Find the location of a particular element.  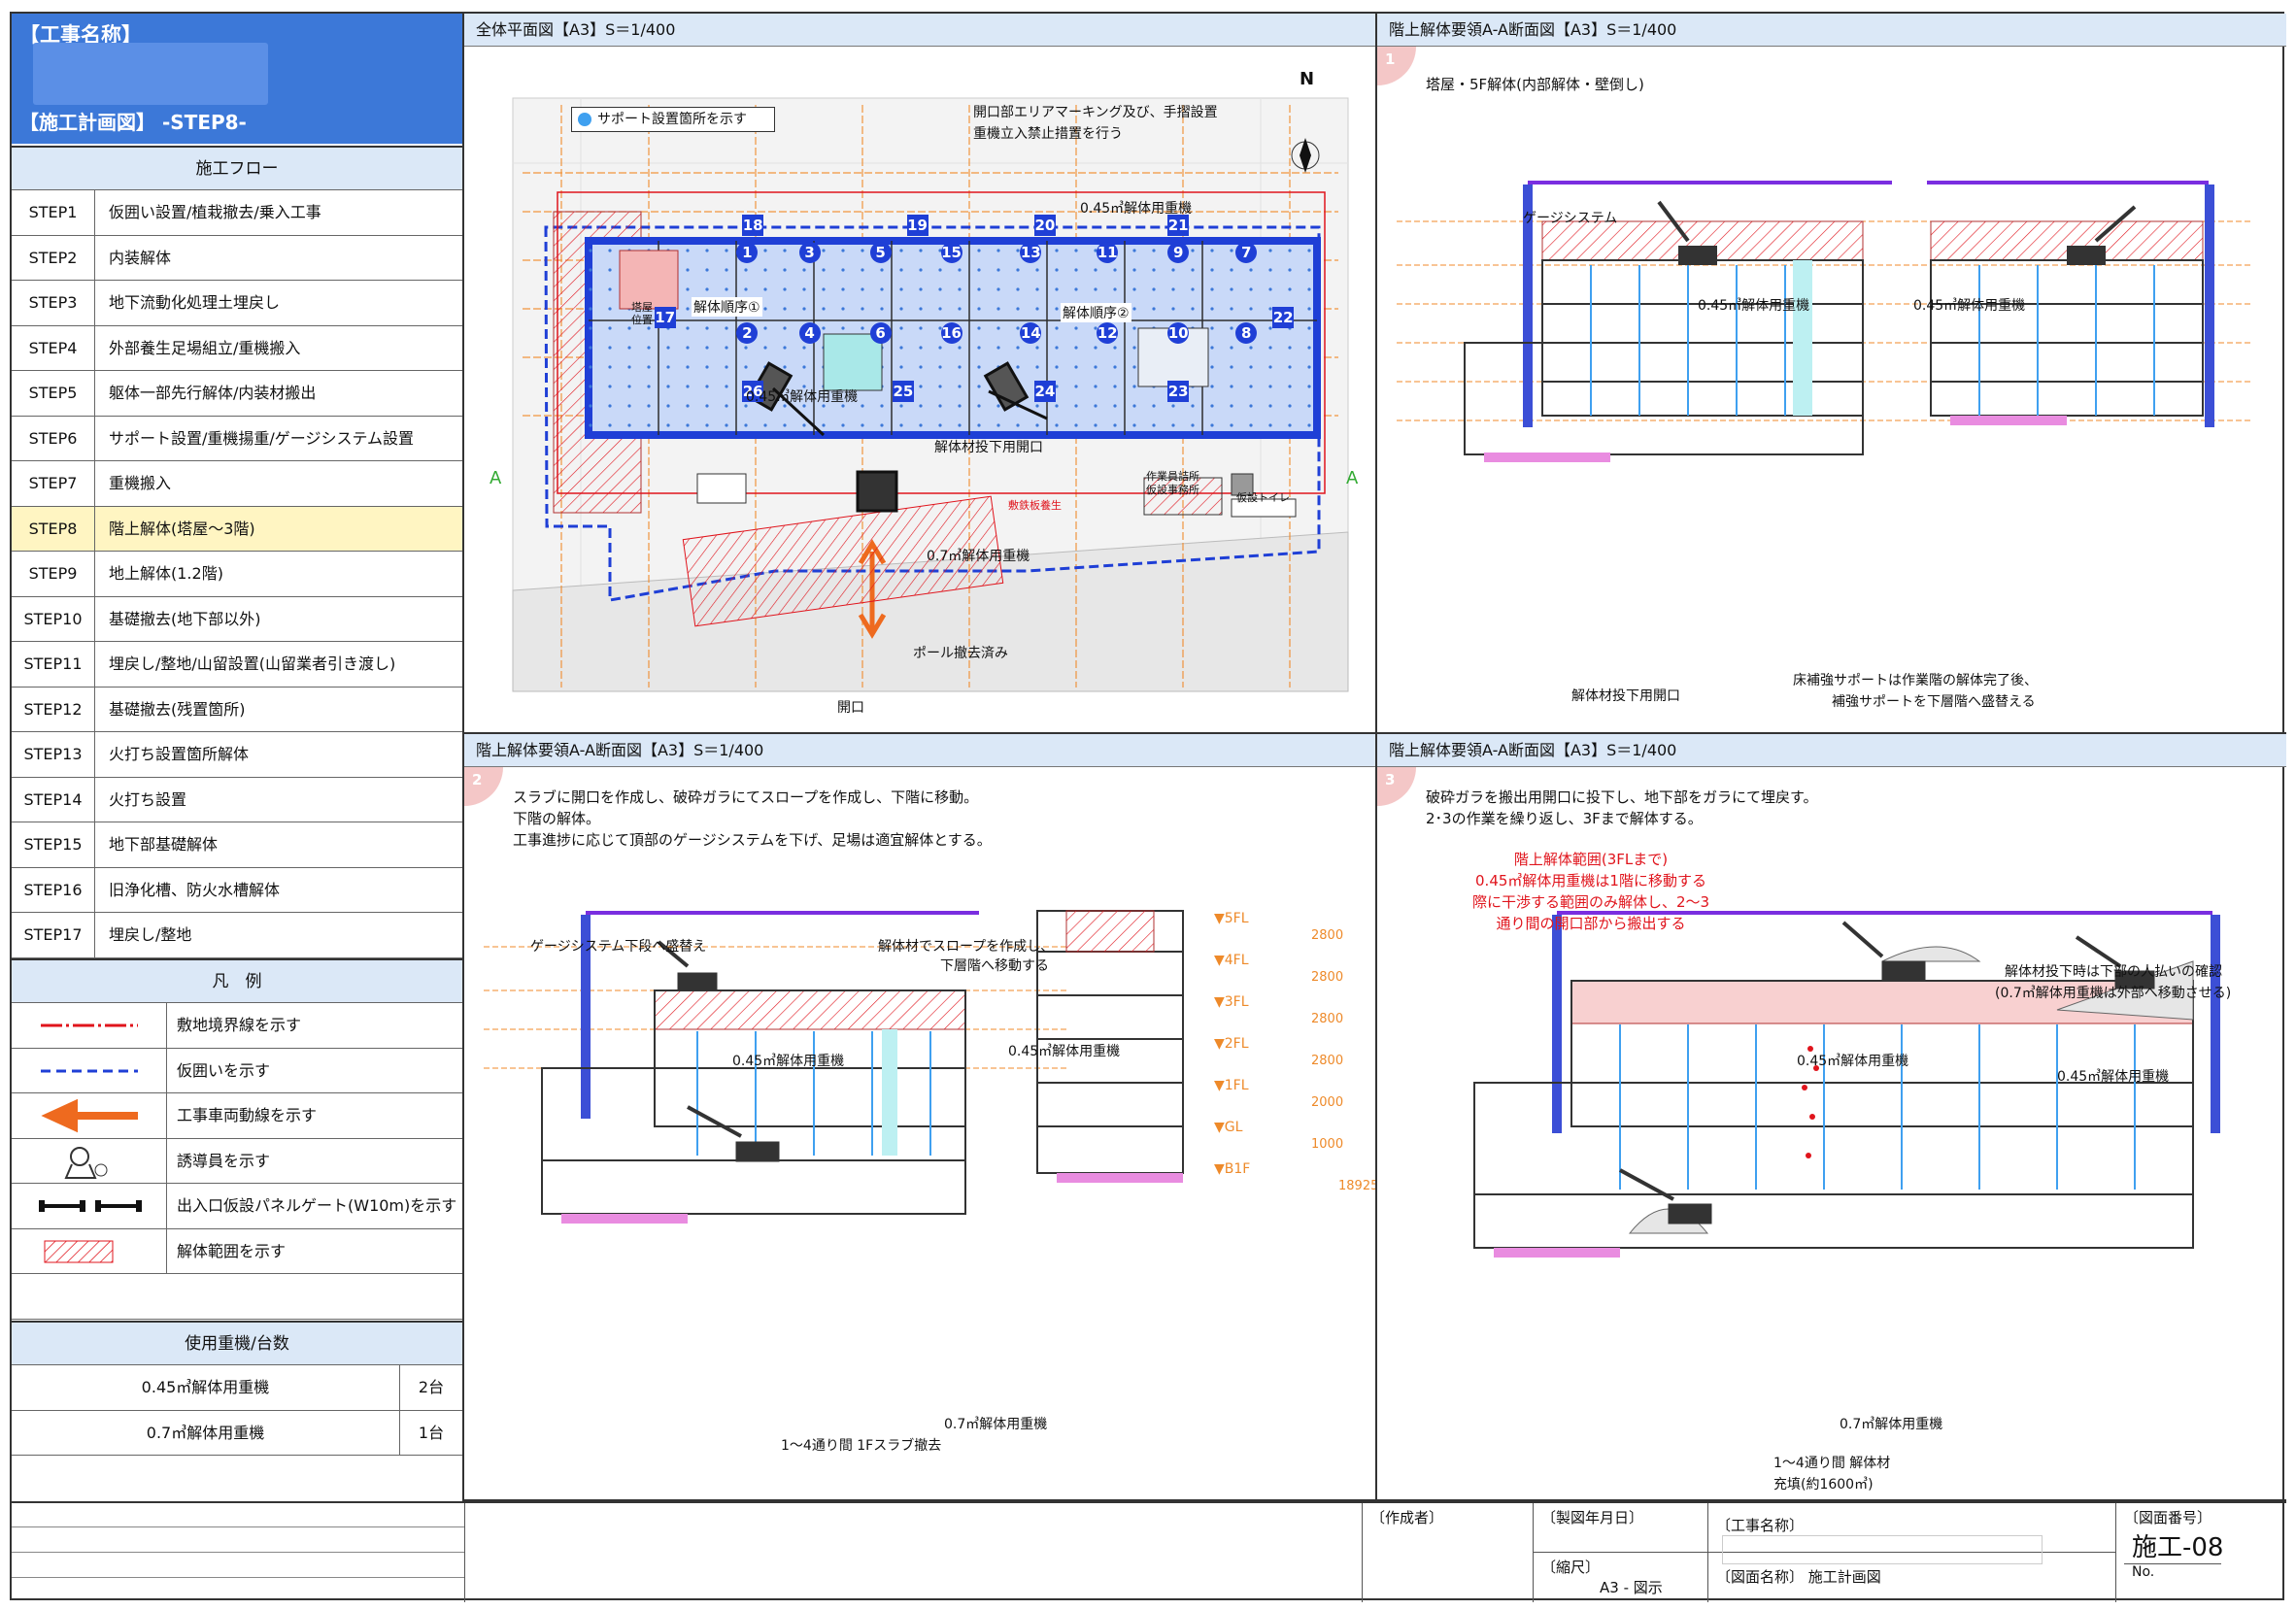

panel1-support-1: 床補強サポートは作業階の解体完了後、 is located at coordinates (1916, 680).